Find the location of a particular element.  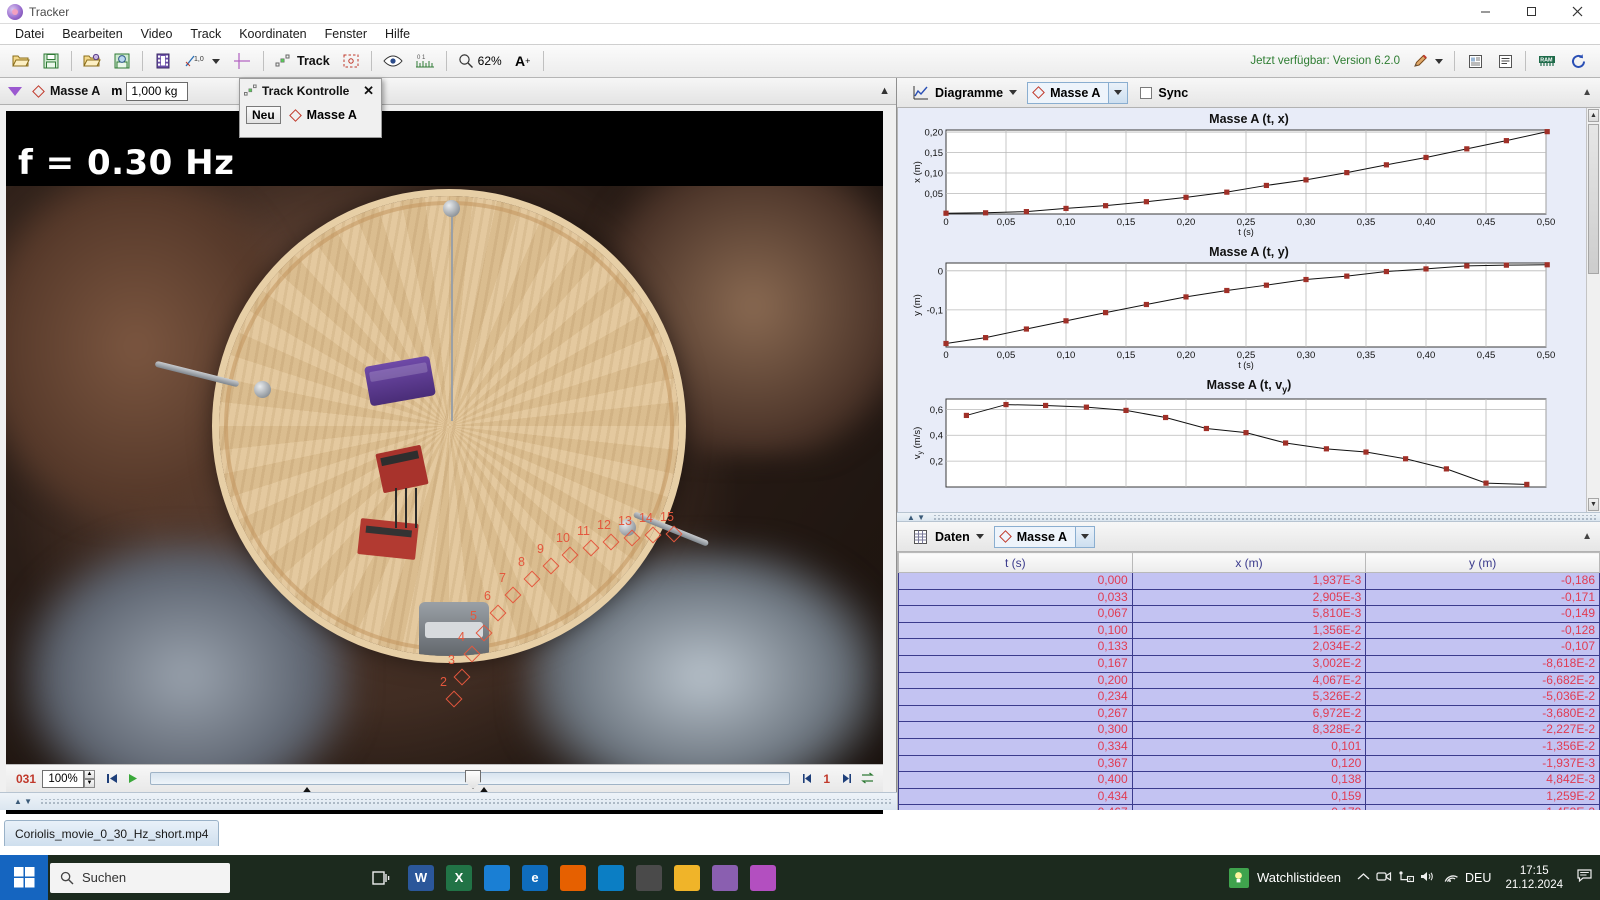

table-row: 0,234 5,326E-2 -5,036E-2 is located at coordinates (1249, 697).